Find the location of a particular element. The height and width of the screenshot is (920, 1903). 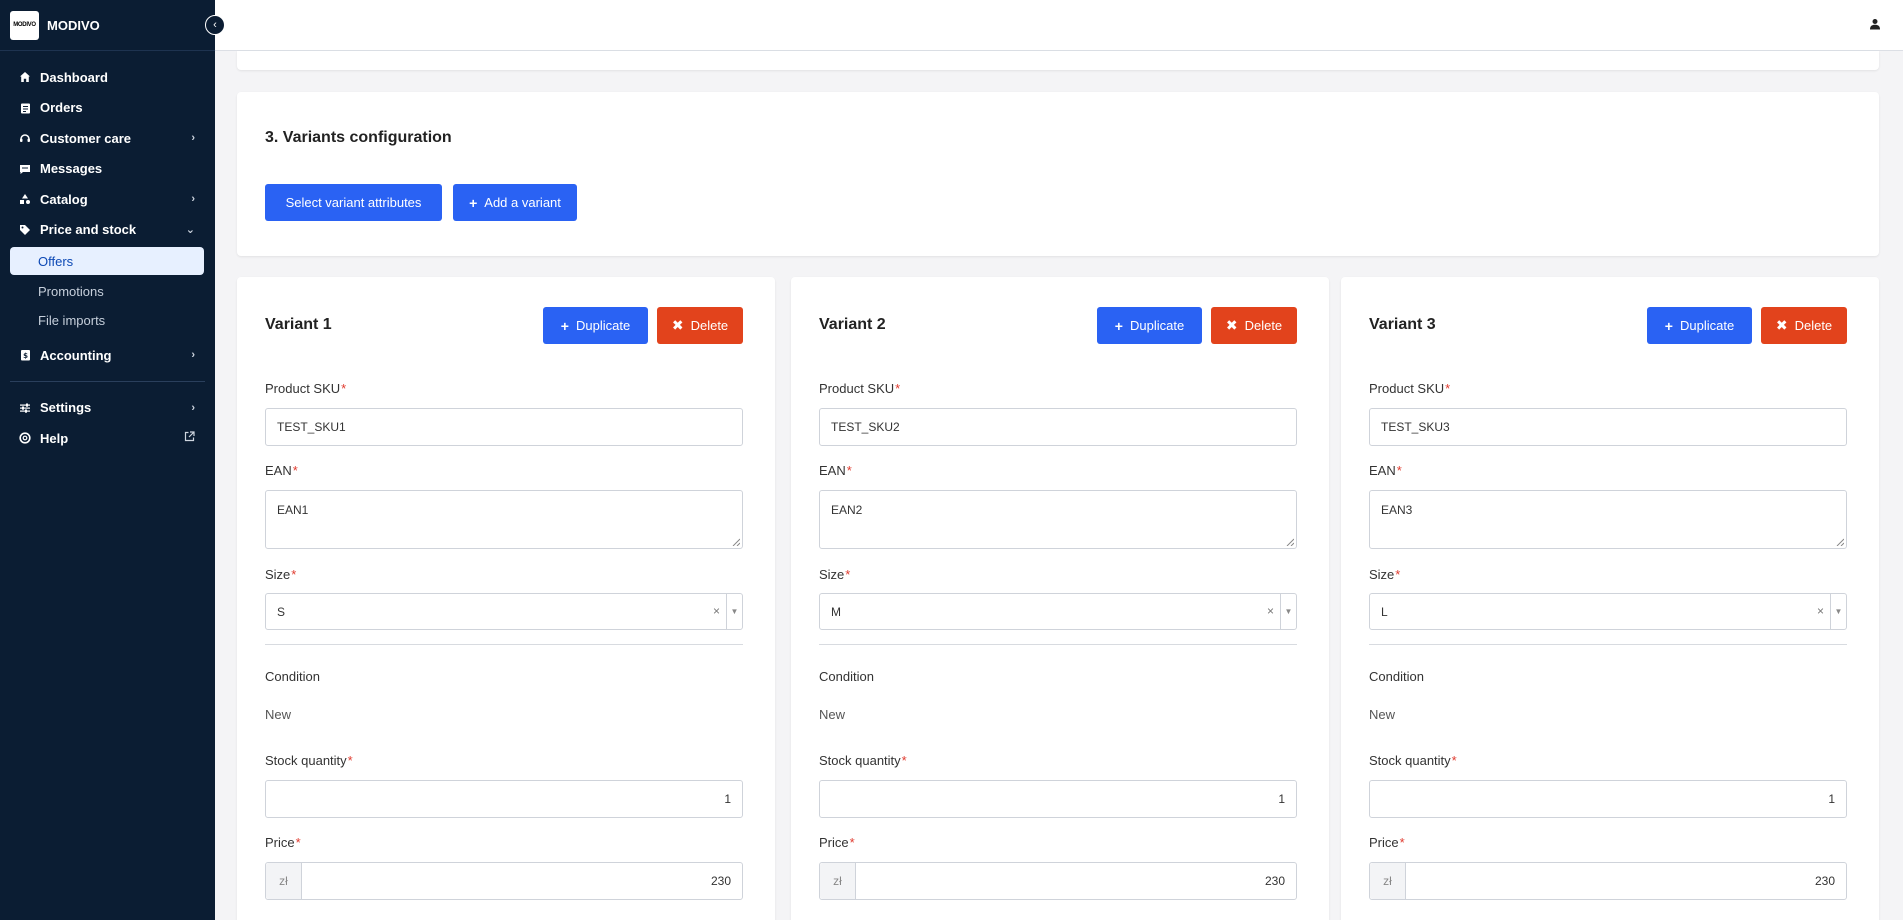

user-icon is located at coordinates (1876, 24).